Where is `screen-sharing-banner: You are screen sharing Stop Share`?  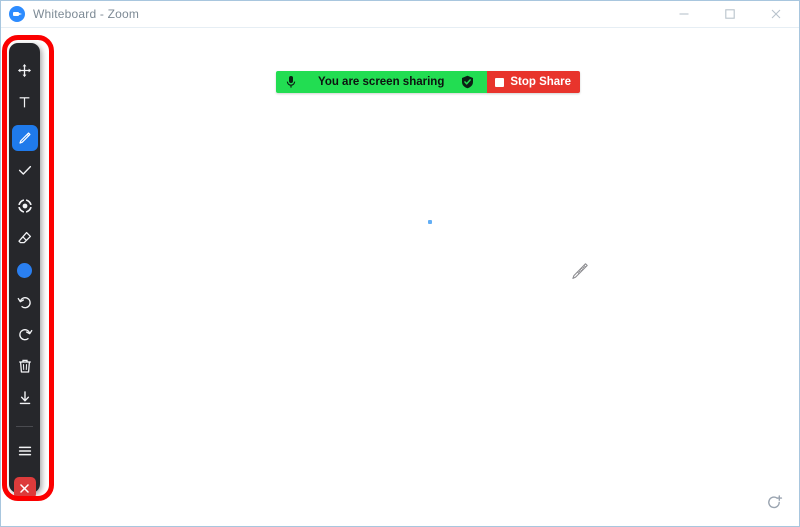
screen-sharing-banner: You are screen sharing Stop Share is located at coordinates (428, 82).